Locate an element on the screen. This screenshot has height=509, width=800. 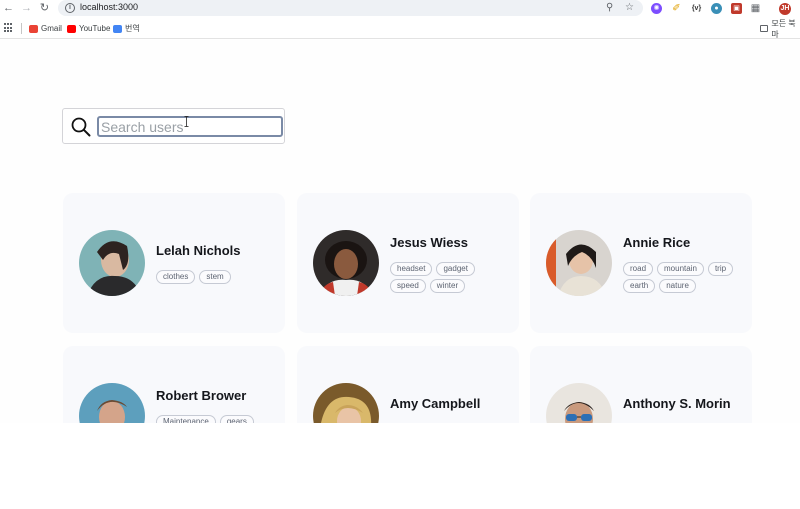
youtube-icon is located at coordinates (71, 28).